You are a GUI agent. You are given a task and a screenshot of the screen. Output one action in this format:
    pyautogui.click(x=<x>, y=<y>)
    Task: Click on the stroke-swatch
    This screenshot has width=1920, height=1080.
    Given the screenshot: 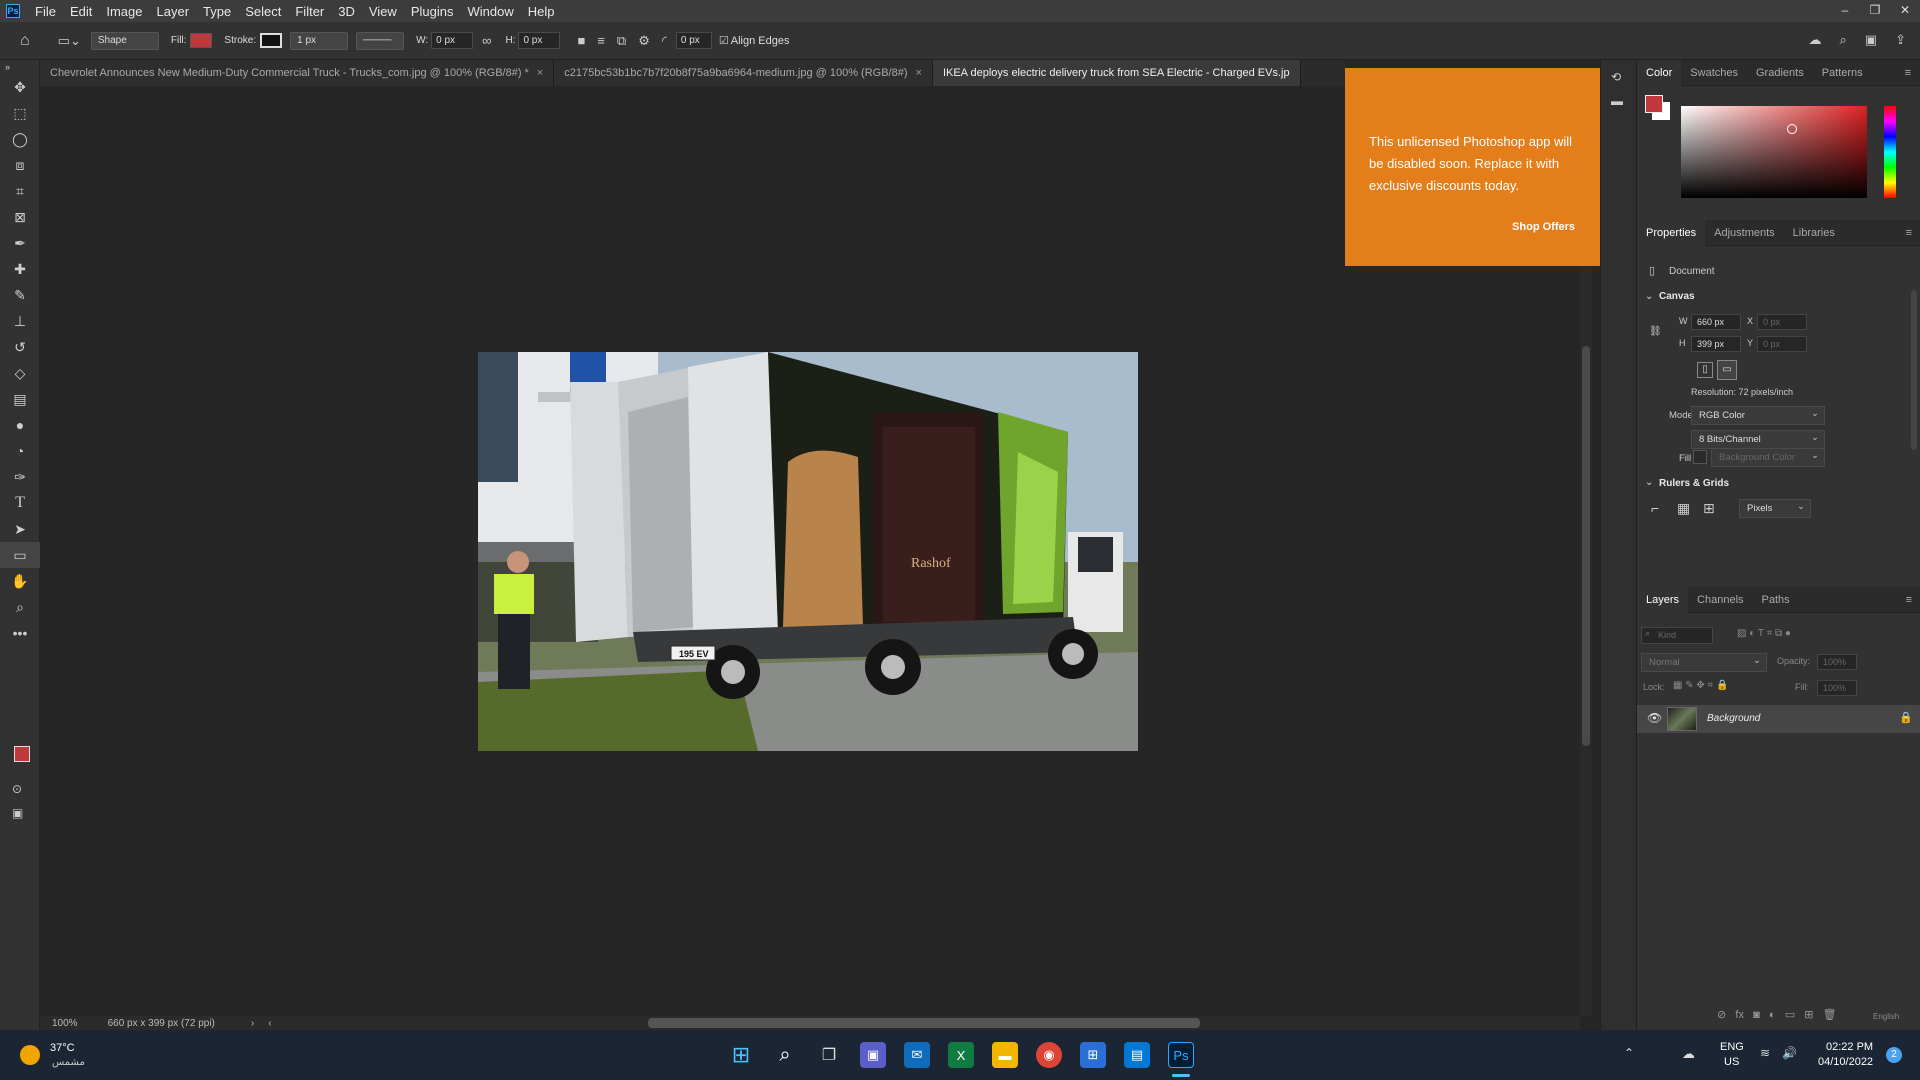 What is the action you would take?
    pyautogui.click(x=271, y=40)
    